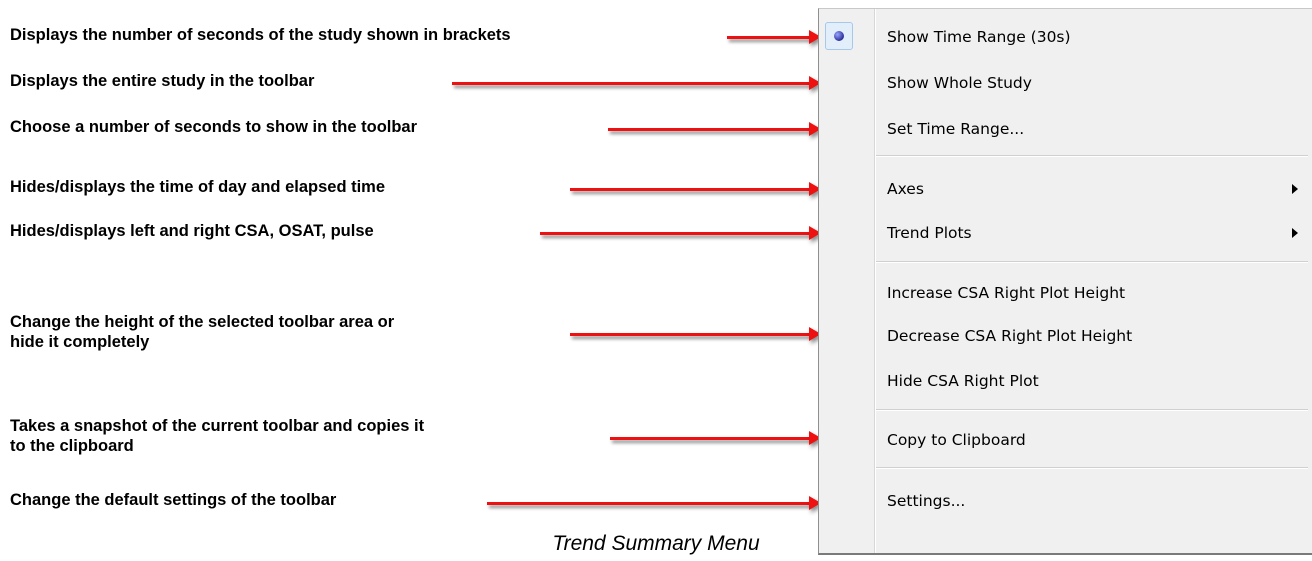 This screenshot has height=561, width=1312. What do you see at coordinates (956, 440) in the screenshot?
I see `menu-item-copy-to-clipboard: Copy to Clipboard` at bounding box center [956, 440].